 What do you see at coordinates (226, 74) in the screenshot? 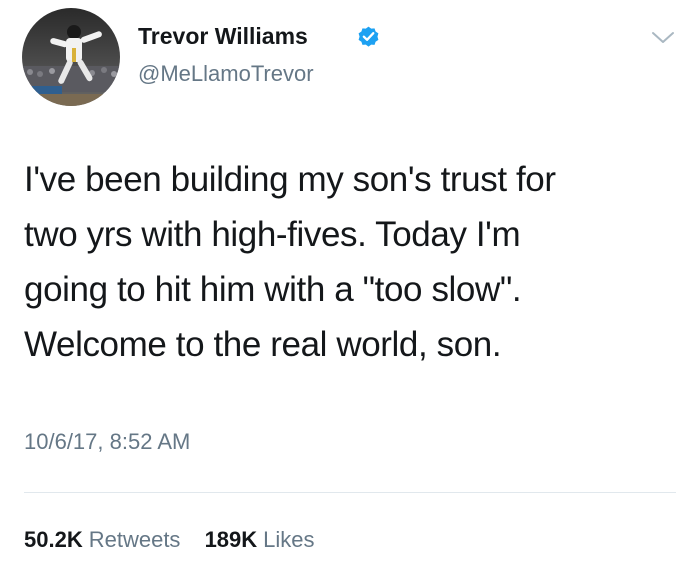
I see `user-handle: @MeLlamoTrevor` at bounding box center [226, 74].